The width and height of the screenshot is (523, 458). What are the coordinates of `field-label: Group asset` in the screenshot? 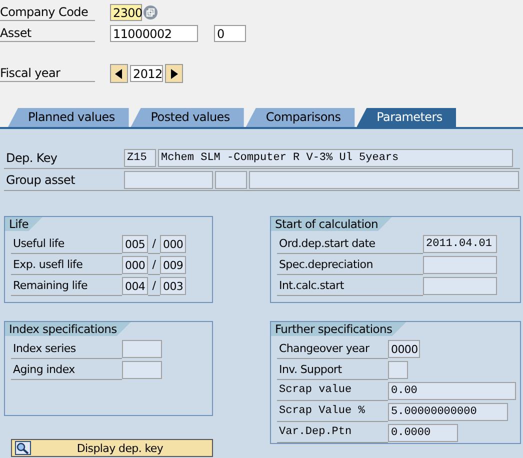 It's located at (40, 180).